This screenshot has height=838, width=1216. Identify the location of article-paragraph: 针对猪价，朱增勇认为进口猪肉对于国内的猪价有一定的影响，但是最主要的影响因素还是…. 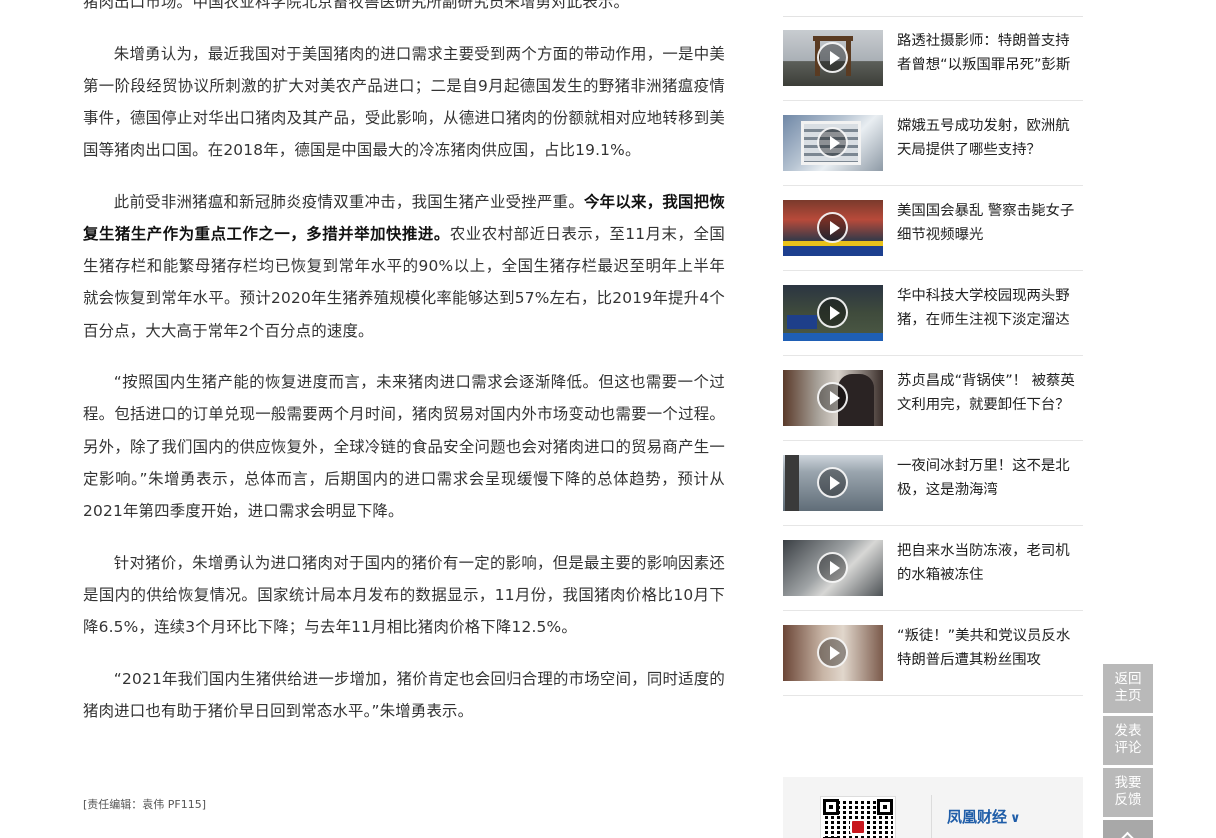
(404, 595).